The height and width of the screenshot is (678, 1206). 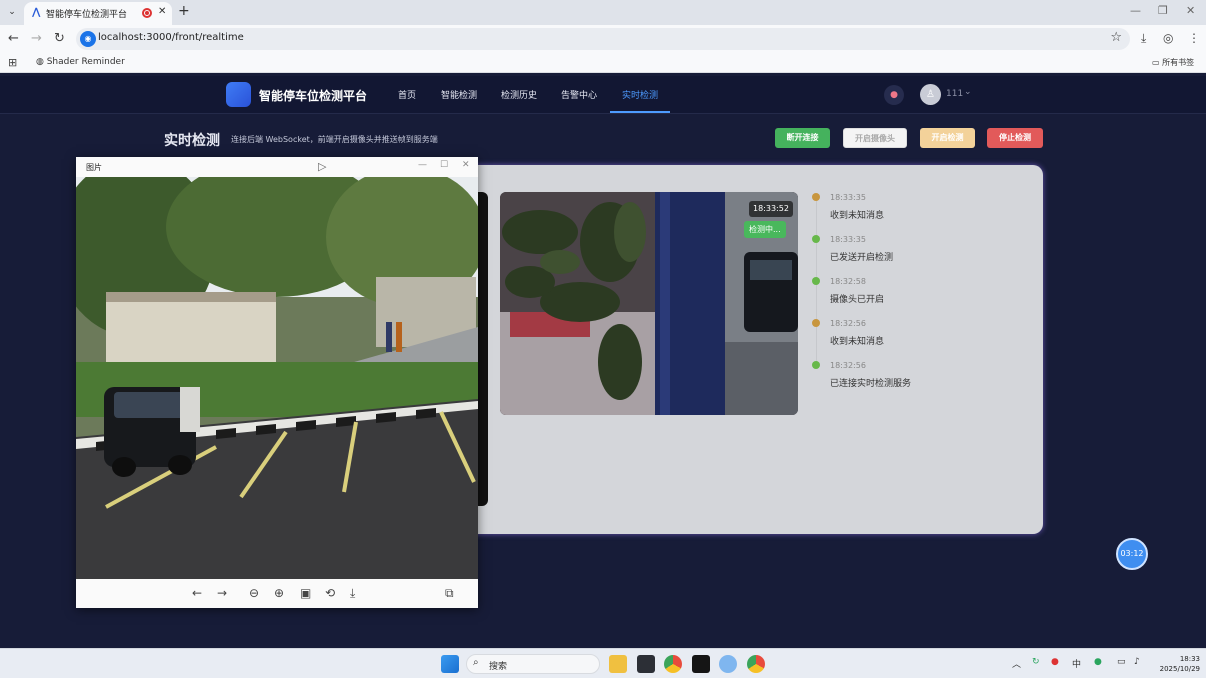 What do you see at coordinates (871, 384) in the screenshot?
I see `timeline-message: 已连接实时检测服务` at bounding box center [871, 384].